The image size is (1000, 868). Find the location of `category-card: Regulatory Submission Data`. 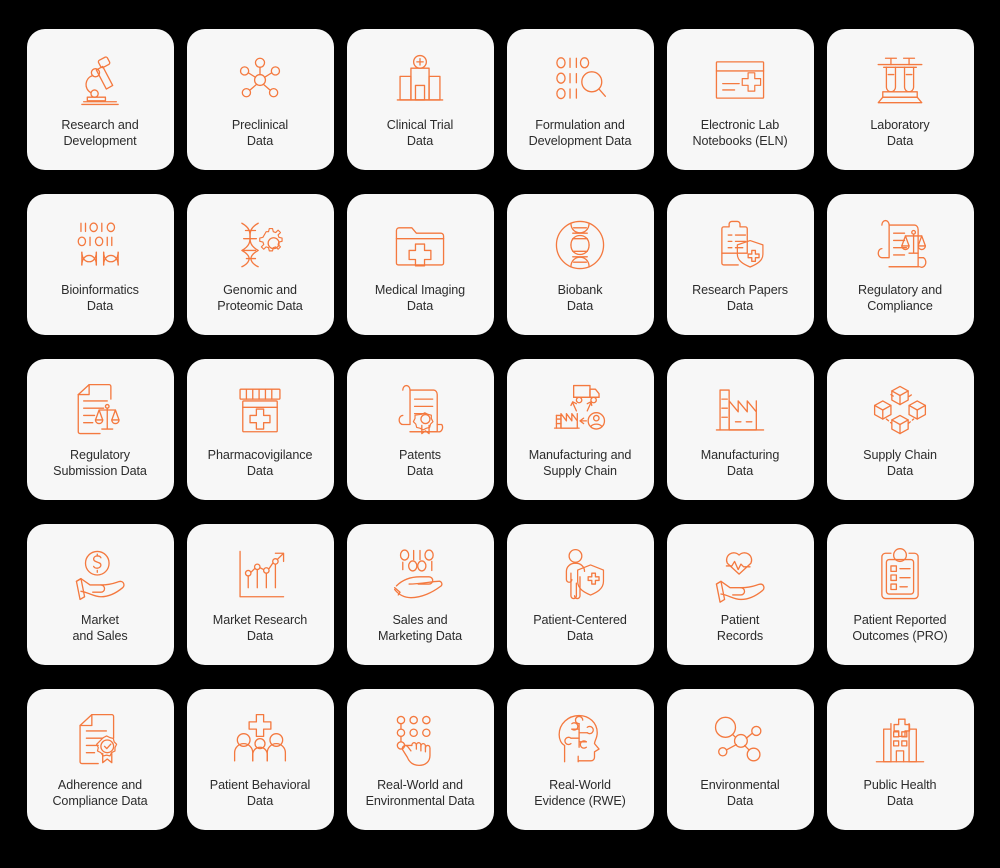

category-card: Regulatory Submission Data is located at coordinates (100, 429).